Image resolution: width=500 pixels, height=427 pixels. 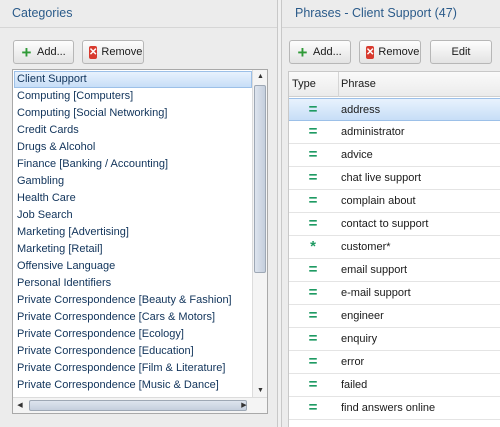 I want to click on phrase-row: = email support, so click(x=394, y=270).